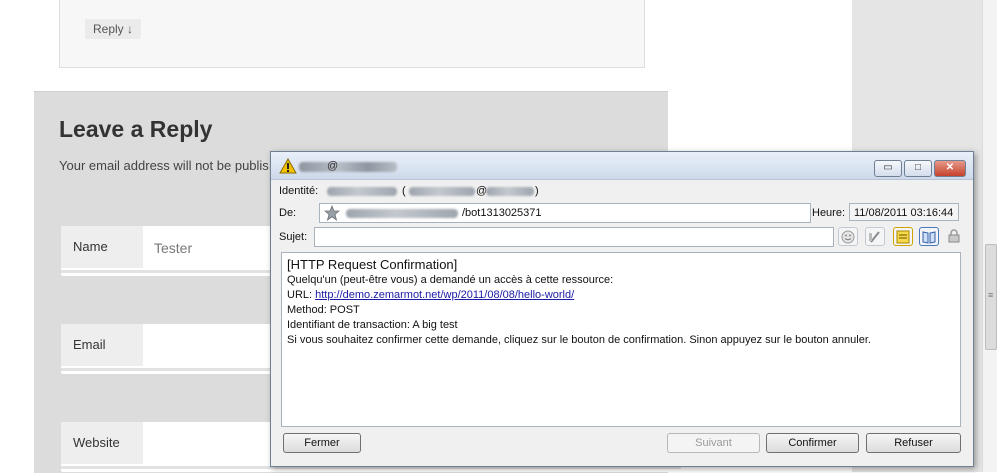  Describe the element at coordinates (332, 213) in the screenshot. I see `star-icon` at that location.